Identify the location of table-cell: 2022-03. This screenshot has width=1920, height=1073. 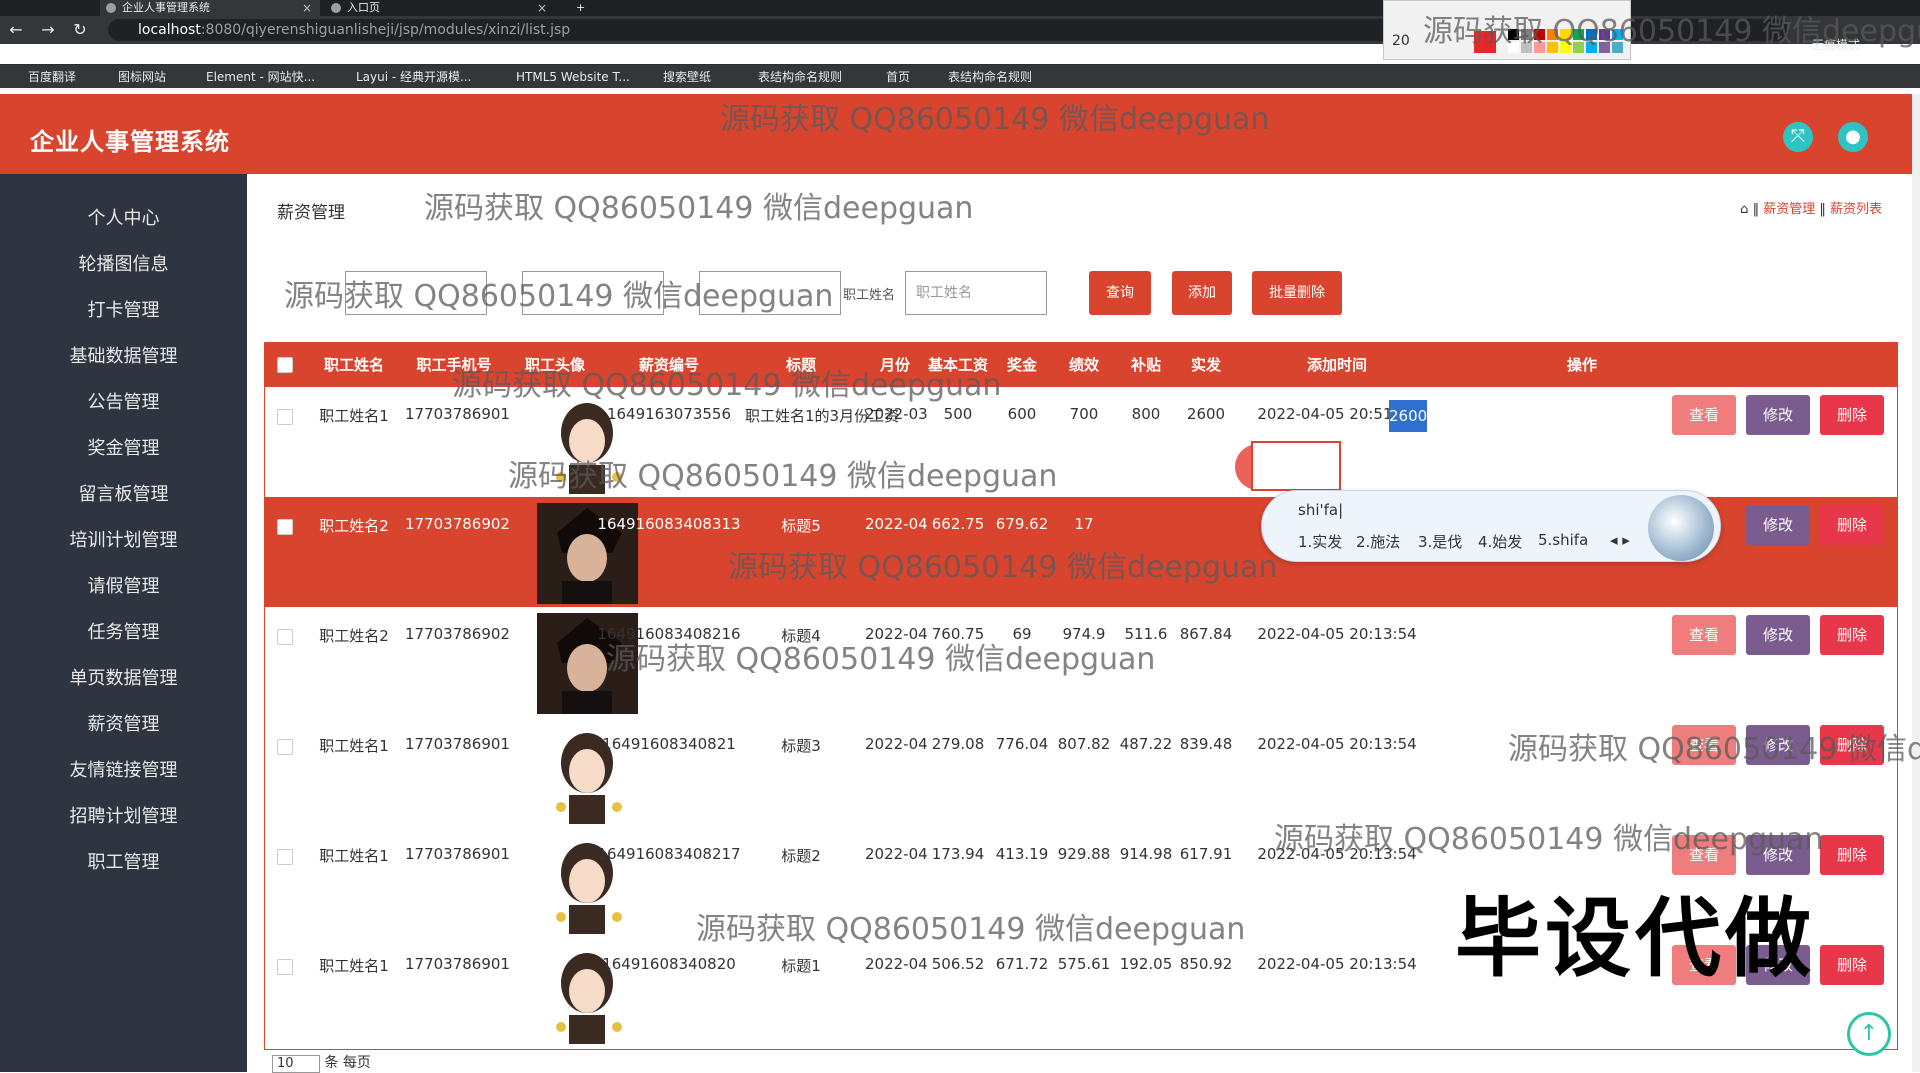
(896, 414).